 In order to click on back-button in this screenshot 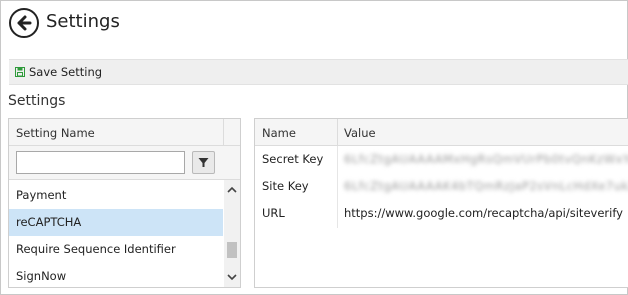, I will do `click(24, 23)`.